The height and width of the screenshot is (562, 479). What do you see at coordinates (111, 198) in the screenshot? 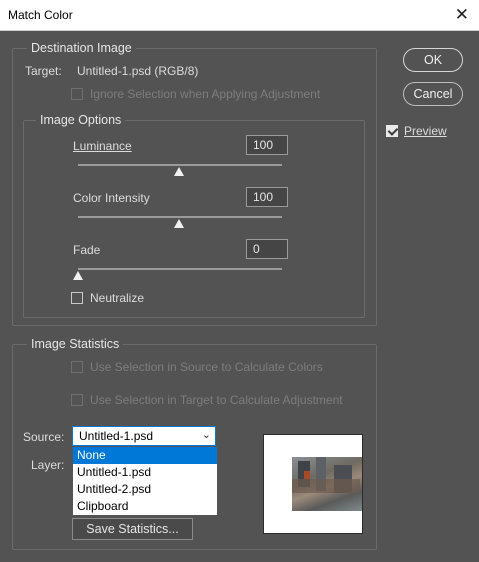
I see `color-intensity-label: Color Intensity` at bounding box center [111, 198].